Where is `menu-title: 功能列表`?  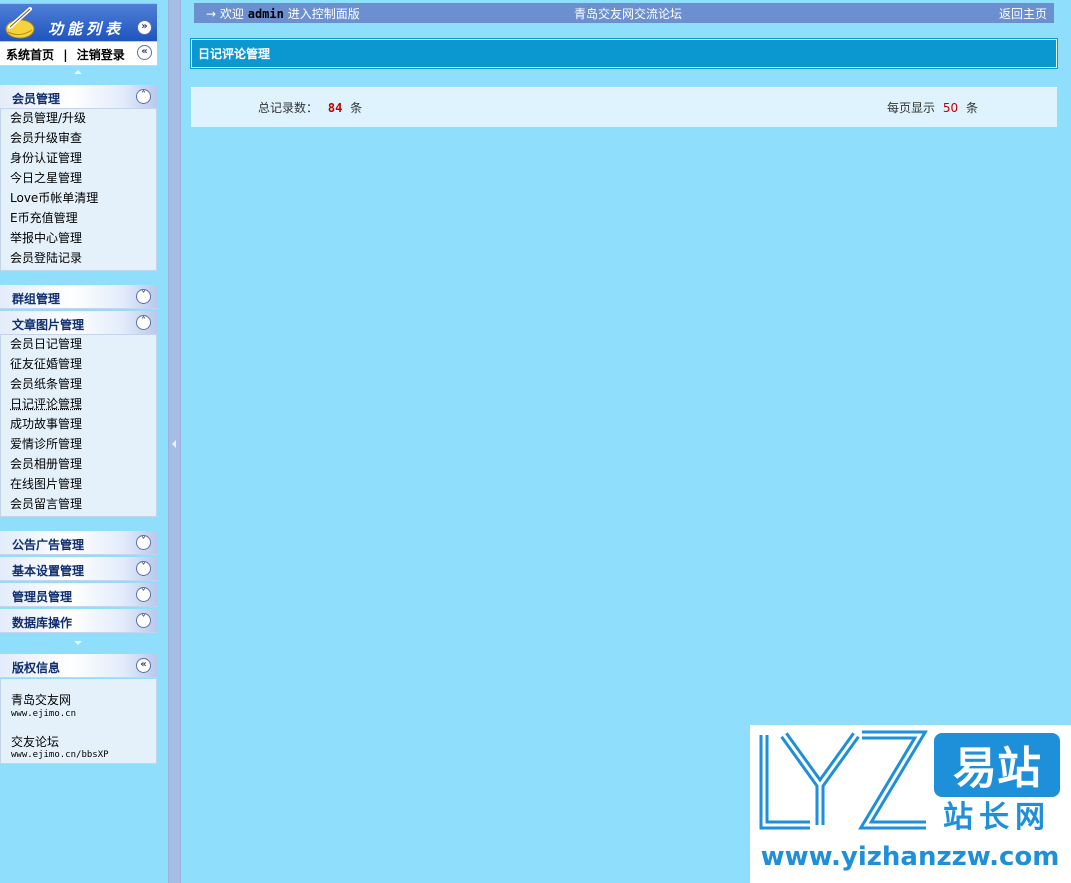
menu-title: 功能列表 is located at coordinates (86, 29).